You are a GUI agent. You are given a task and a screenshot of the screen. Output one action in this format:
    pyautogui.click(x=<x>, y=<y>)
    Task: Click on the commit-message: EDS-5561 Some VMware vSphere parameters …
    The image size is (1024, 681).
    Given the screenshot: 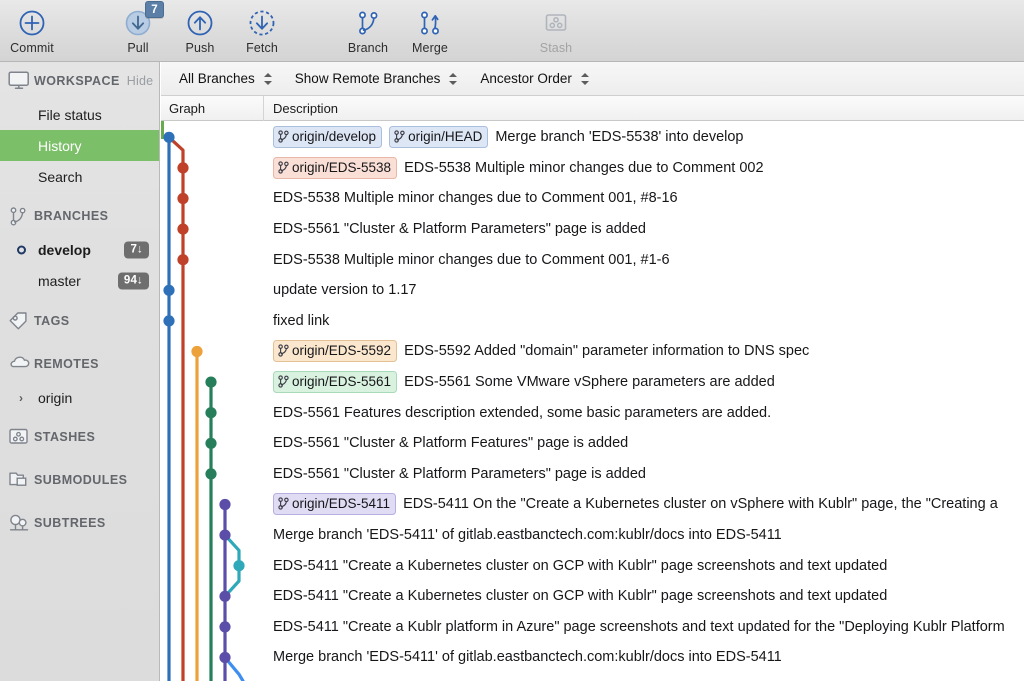 What is the action you would take?
    pyautogui.click(x=589, y=382)
    